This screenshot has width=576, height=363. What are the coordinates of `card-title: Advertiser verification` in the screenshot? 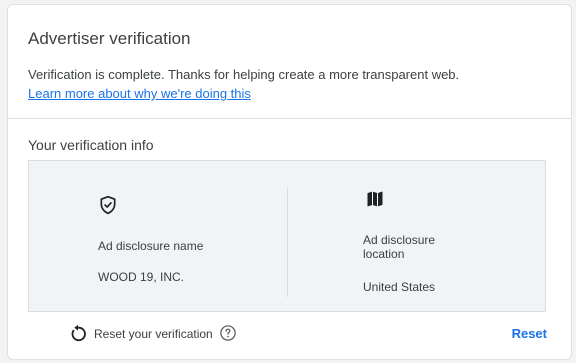 It's located at (109, 38).